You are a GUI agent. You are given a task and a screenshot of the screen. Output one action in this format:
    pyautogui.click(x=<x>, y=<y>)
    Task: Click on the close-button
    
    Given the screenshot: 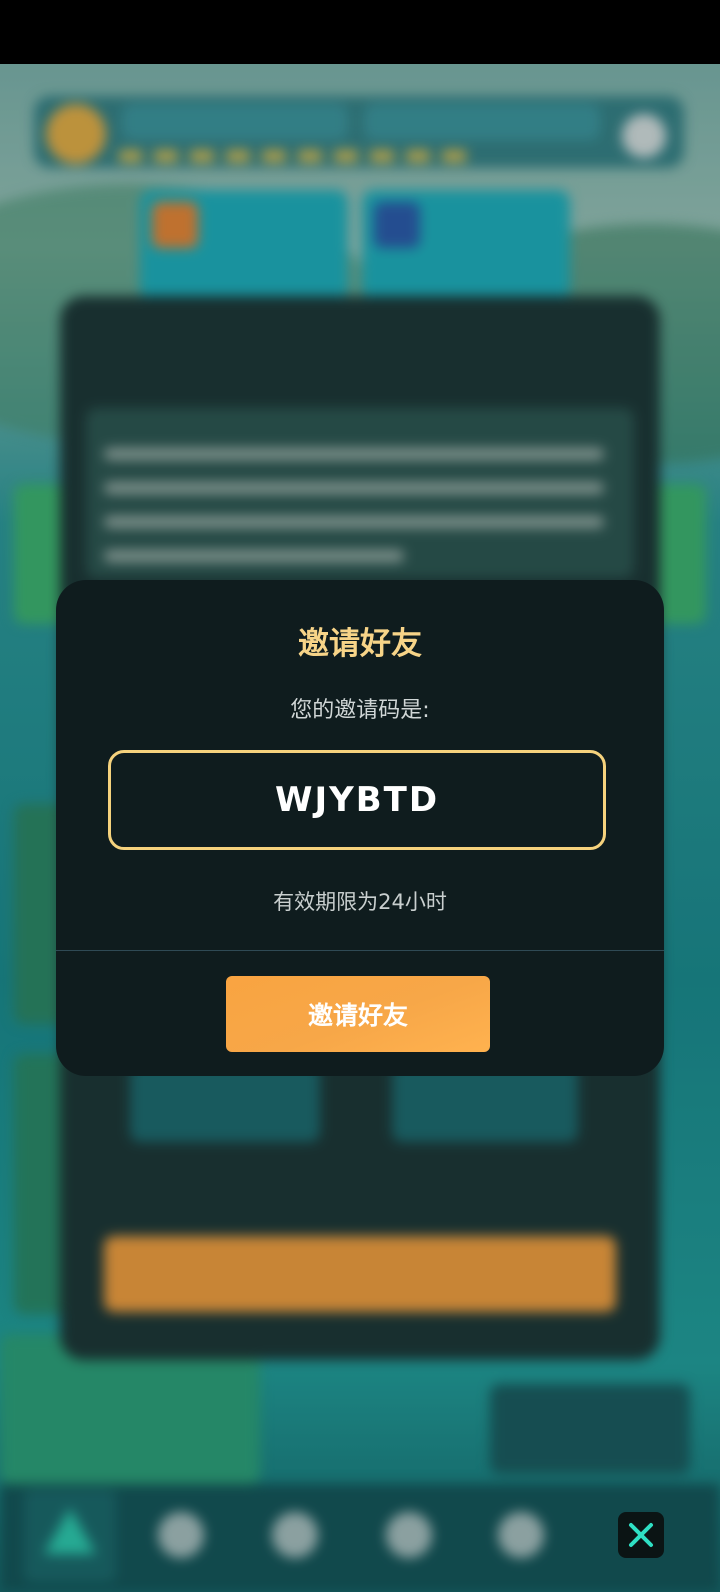 What is the action you would take?
    pyautogui.click(x=641, y=1535)
    